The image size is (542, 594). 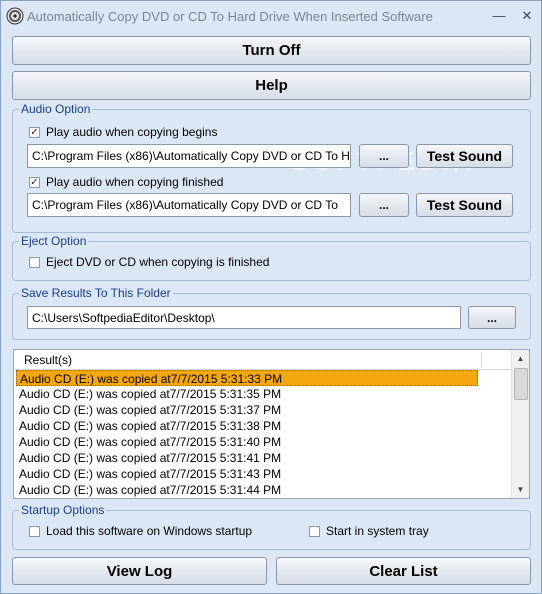 I want to click on clear-list-button: Clear List, so click(x=403, y=571).